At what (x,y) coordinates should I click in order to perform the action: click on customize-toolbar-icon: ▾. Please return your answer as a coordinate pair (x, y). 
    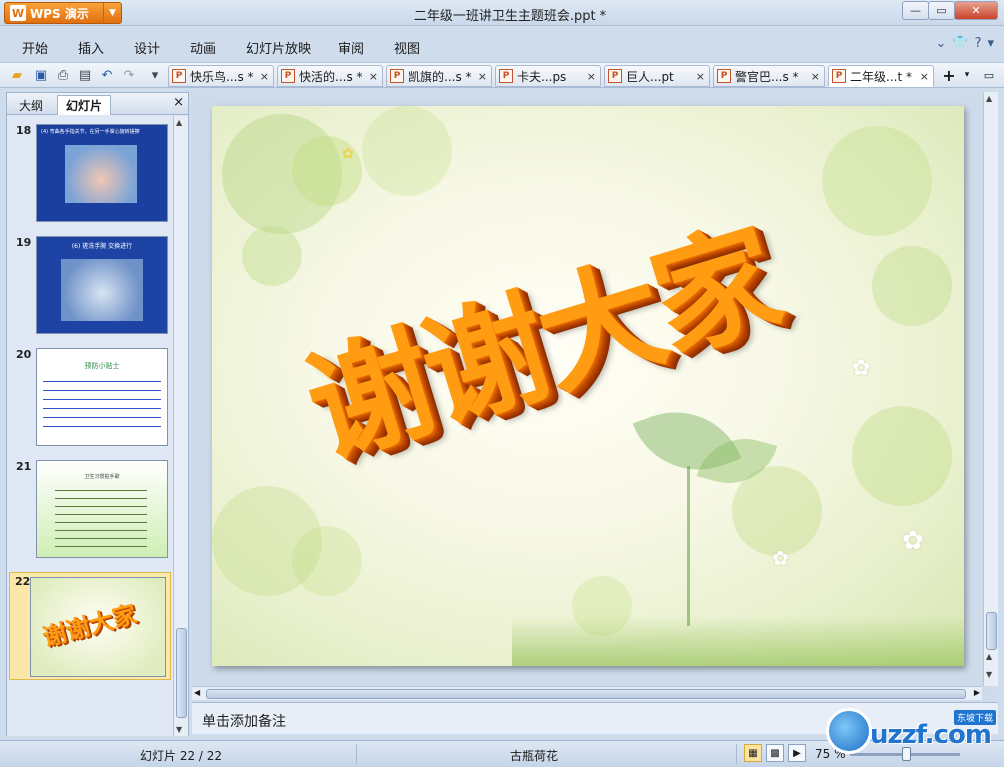
    Looking at the image, I should click on (155, 75).